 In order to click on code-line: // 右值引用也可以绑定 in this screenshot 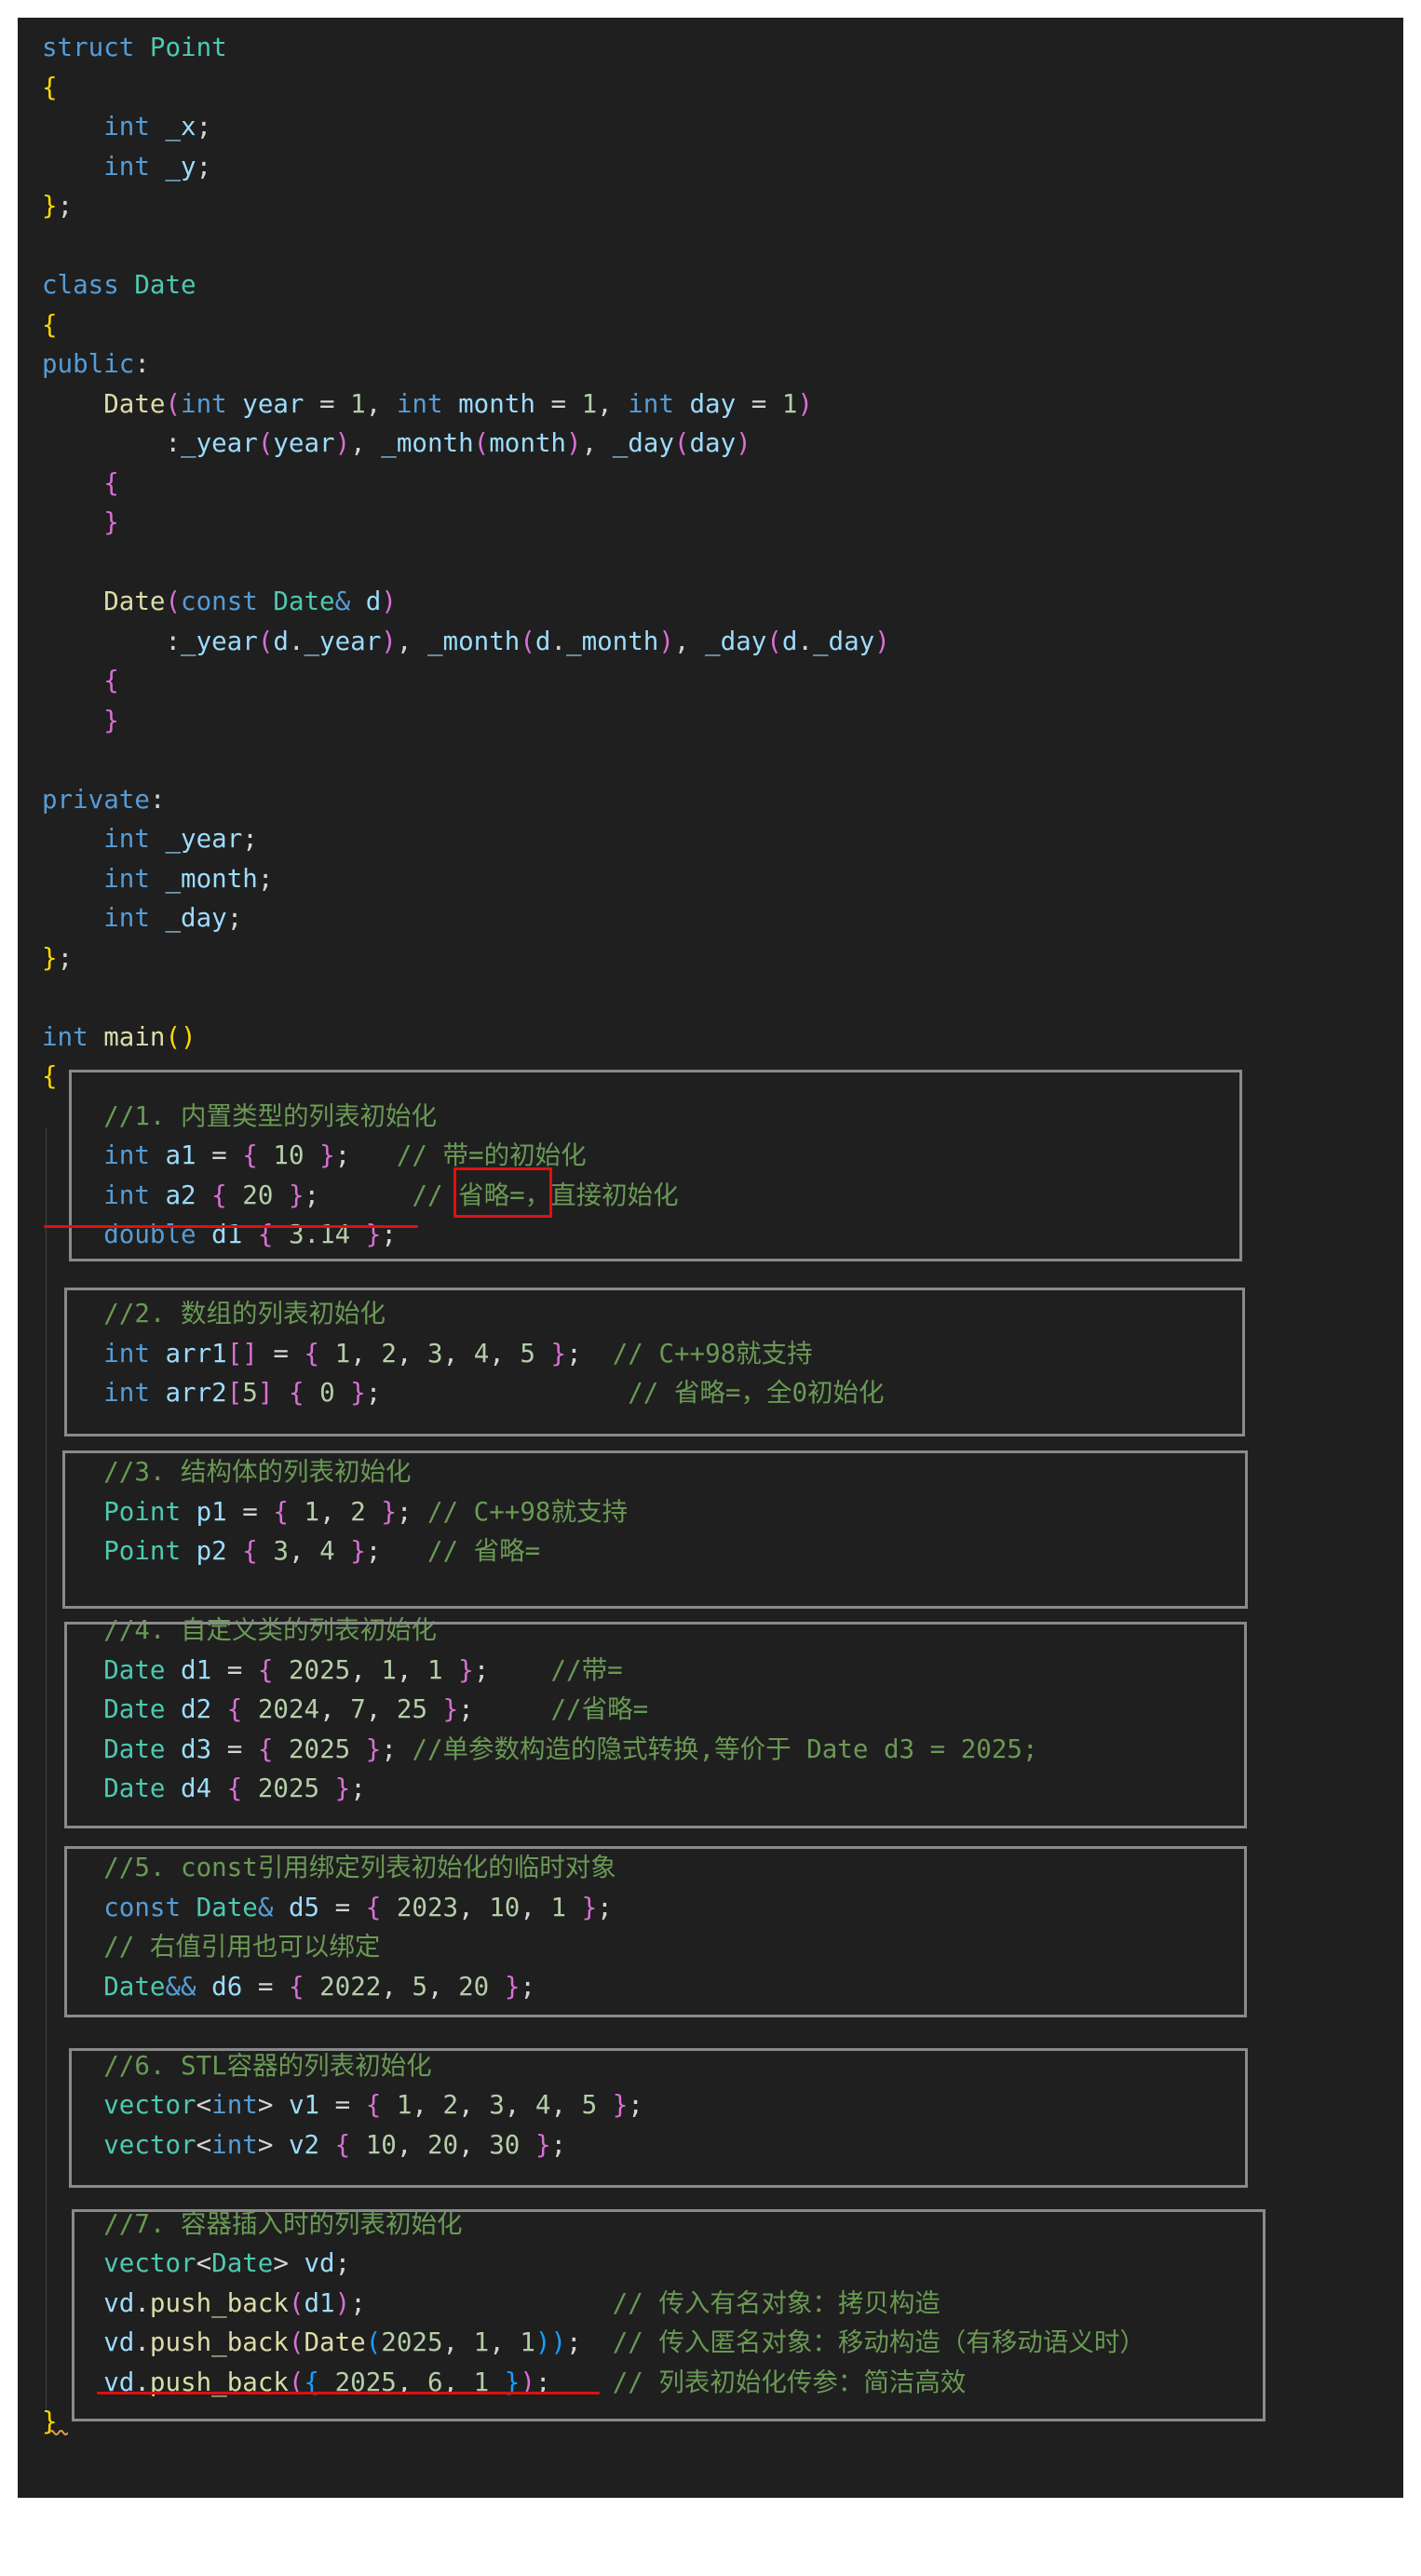, I will do `click(593, 1947)`.